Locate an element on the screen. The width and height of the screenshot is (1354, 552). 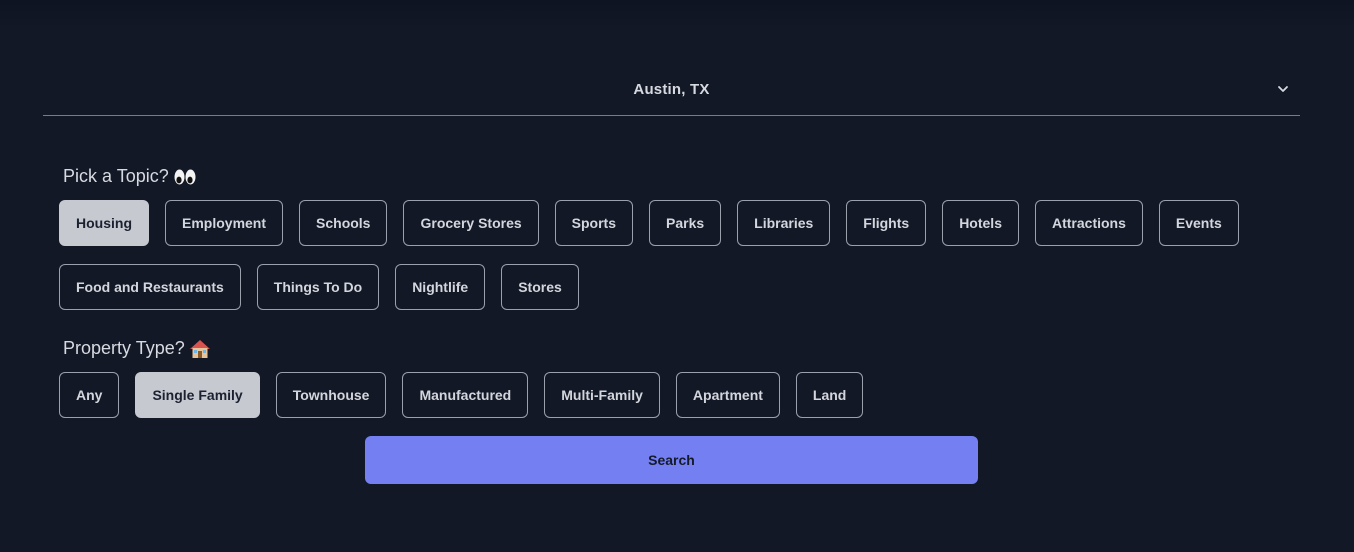
topic-chip-hotels: Hotels is located at coordinates (980, 223).